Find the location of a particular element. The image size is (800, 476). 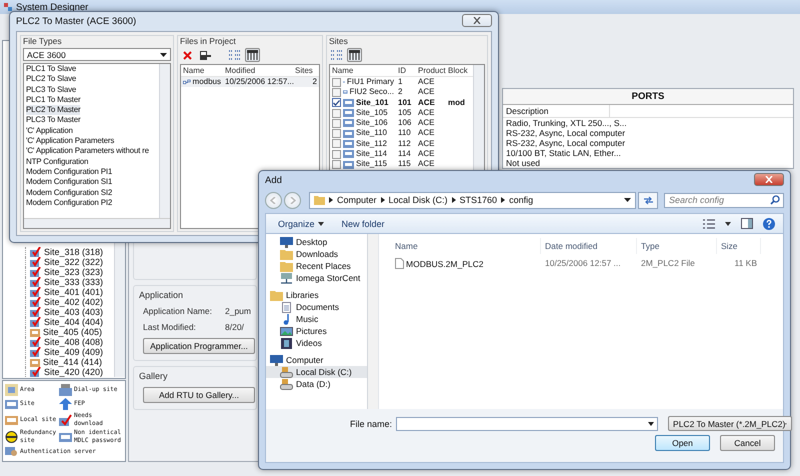

file-type-dropdown: PLC2 To Master (*.2M_PLC2) is located at coordinates (730, 423).